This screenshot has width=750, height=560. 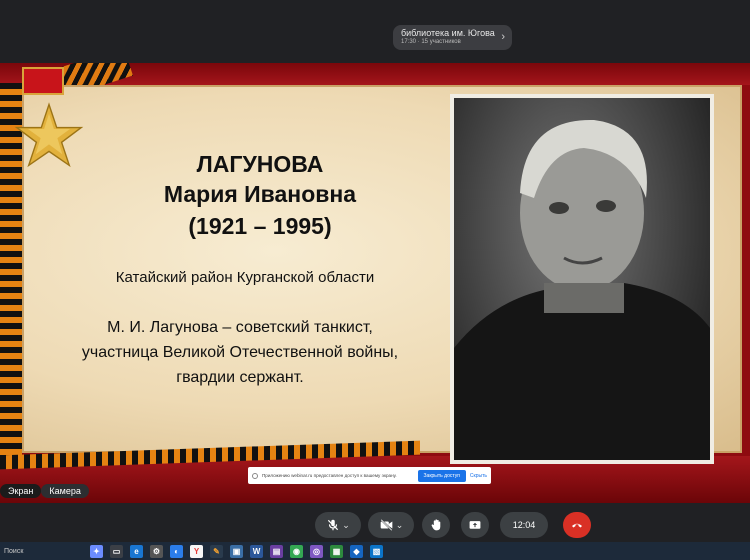 What do you see at coordinates (65, 491) in the screenshot?
I see `camera-source-button: Камера` at bounding box center [65, 491].